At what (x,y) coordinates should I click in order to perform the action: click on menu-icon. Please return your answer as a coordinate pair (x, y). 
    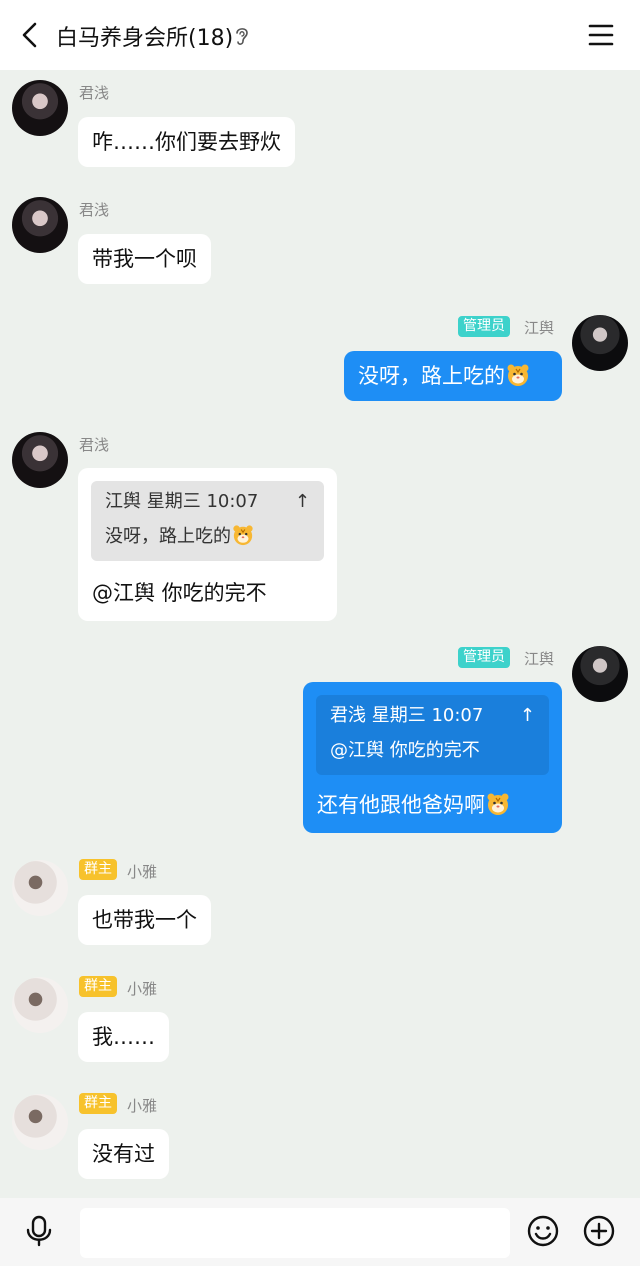
    Looking at the image, I should click on (601, 35).